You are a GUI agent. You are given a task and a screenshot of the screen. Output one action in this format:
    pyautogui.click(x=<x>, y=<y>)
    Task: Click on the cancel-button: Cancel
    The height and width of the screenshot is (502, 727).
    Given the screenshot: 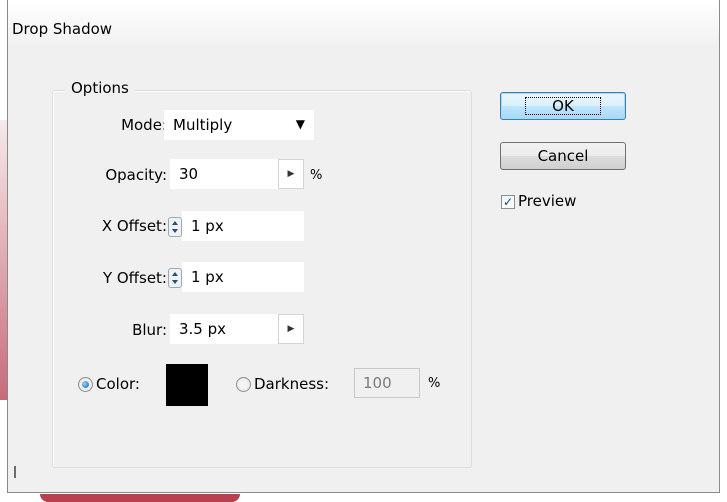 What is the action you would take?
    pyautogui.click(x=563, y=156)
    